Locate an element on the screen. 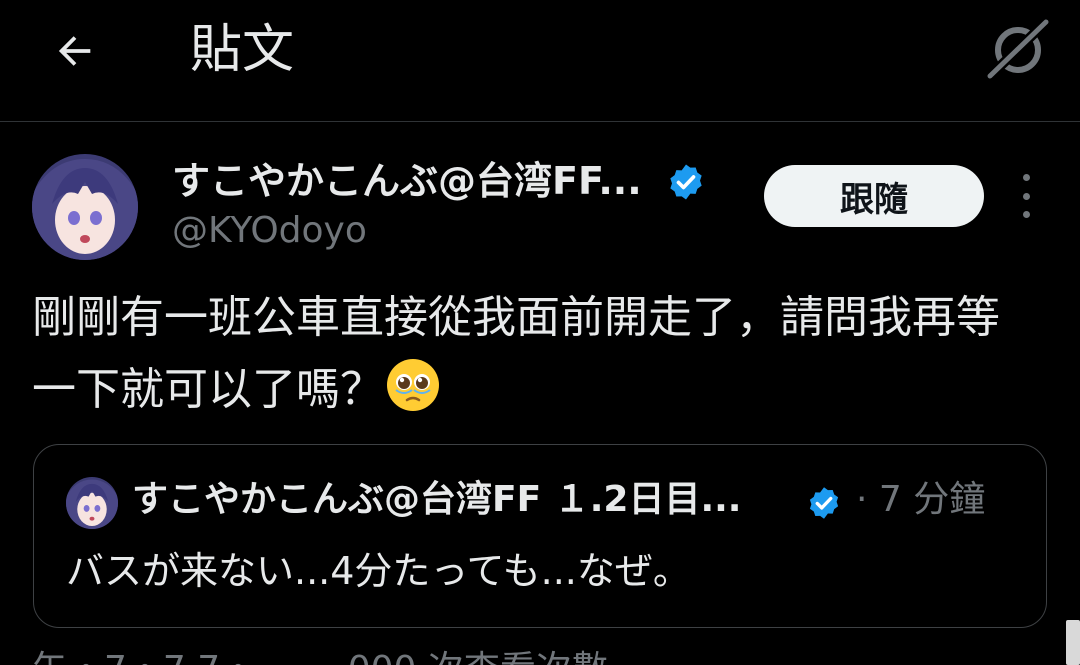 Image resolution: width=1080 pixels, height=665 pixels. more-options-button is located at coordinates (1026, 196).